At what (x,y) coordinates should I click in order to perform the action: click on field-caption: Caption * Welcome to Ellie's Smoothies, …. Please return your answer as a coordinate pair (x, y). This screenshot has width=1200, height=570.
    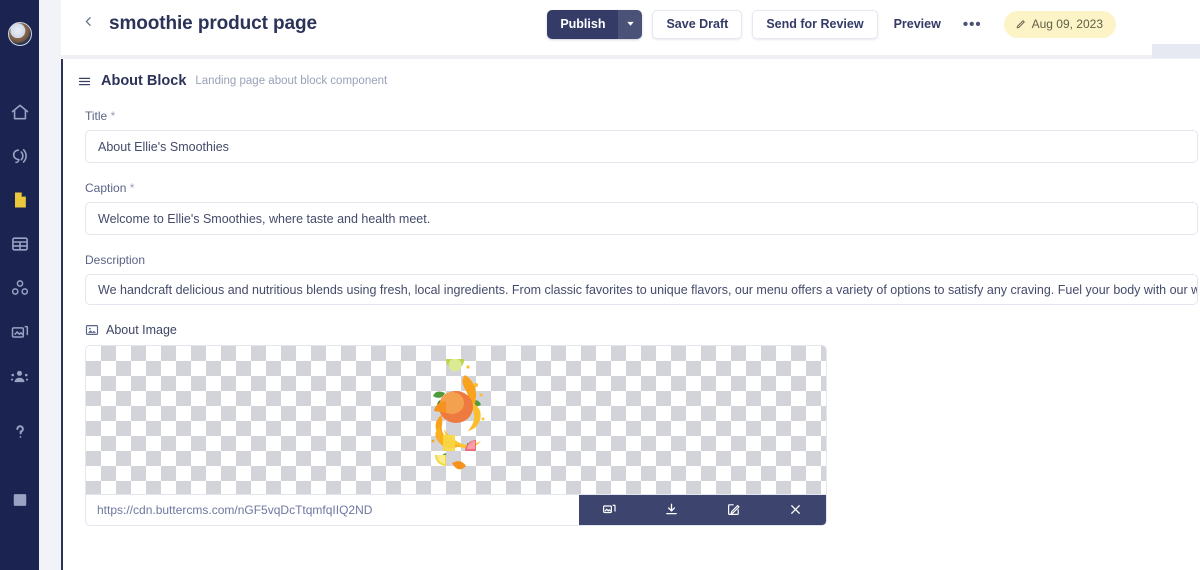
    Looking at the image, I should click on (642, 208).